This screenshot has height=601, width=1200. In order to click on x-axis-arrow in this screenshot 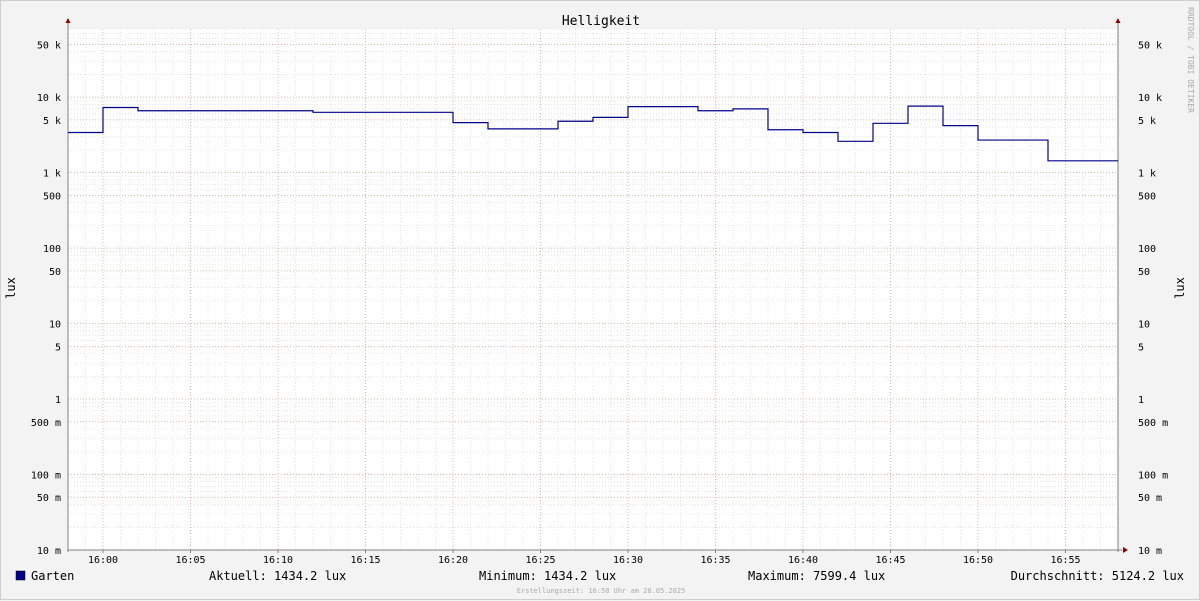, I will do `click(1125, 550)`.